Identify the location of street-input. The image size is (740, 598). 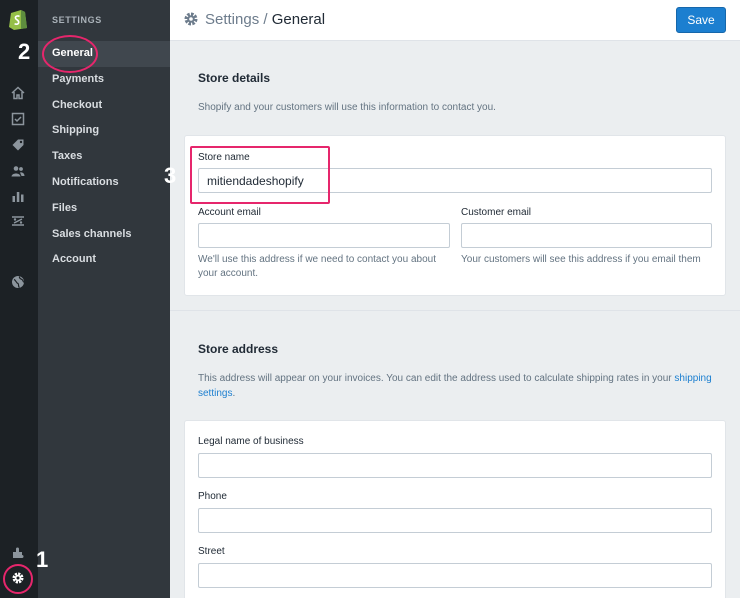
(455, 575).